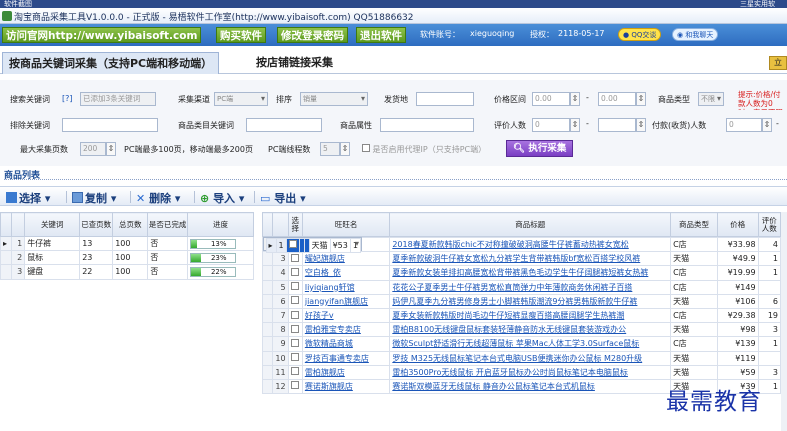 Image resolution: width=787 pixels, height=431 pixels. Describe the element at coordinates (784, 321) in the screenshot. I see `results-scrollbar` at that location.